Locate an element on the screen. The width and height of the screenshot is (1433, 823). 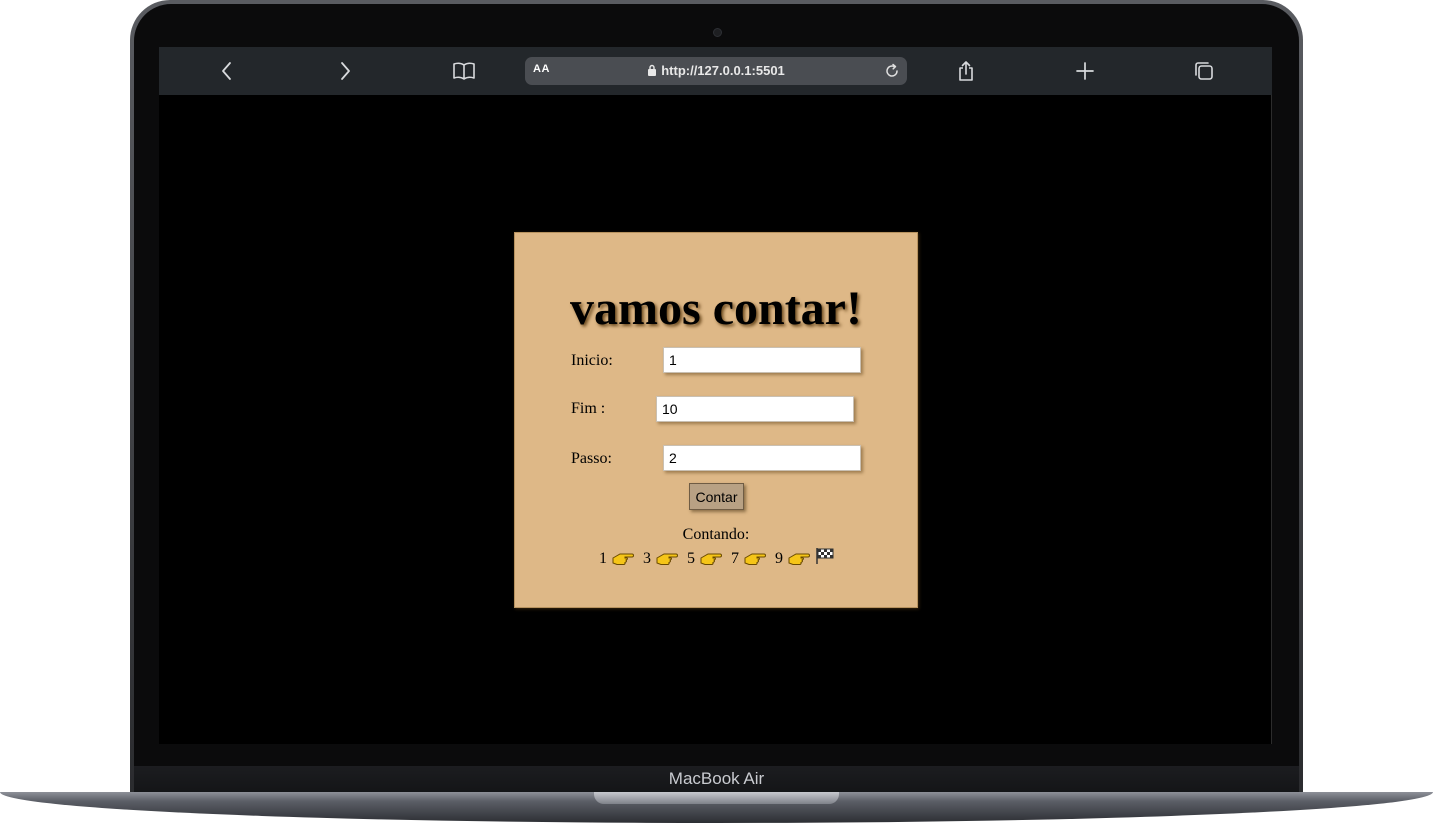
count-sequence: 1 3 5 7 9 is located at coordinates (716, 559).